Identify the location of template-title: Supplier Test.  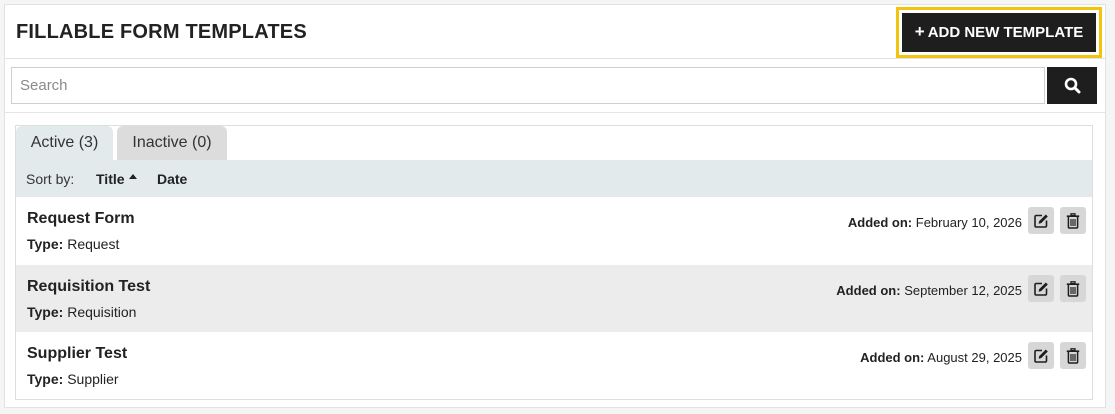
(77, 354).